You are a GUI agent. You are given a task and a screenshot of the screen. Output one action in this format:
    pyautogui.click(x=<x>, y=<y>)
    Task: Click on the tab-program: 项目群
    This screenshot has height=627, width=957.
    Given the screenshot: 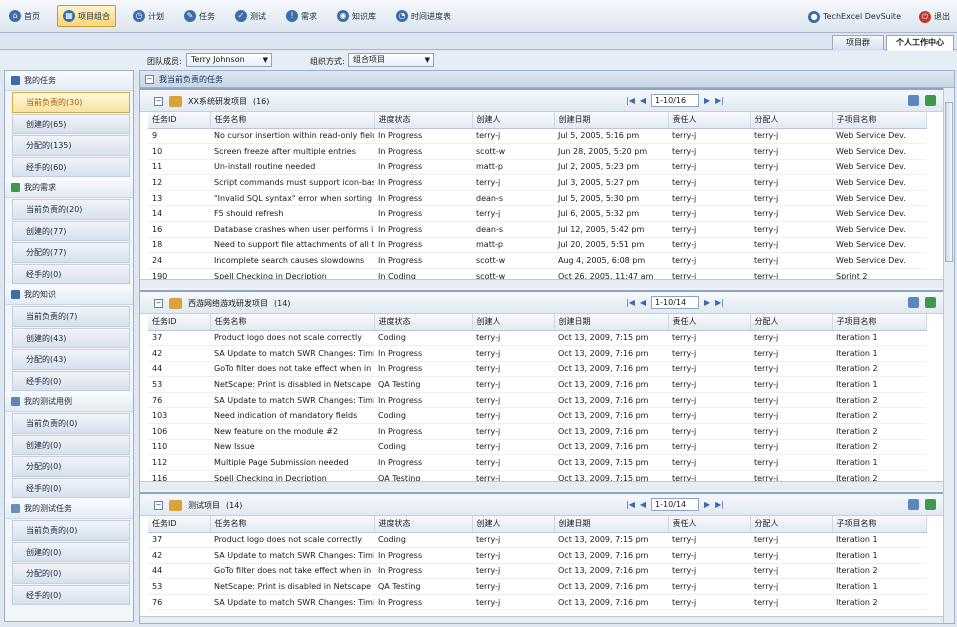 What is the action you would take?
    pyautogui.click(x=858, y=42)
    